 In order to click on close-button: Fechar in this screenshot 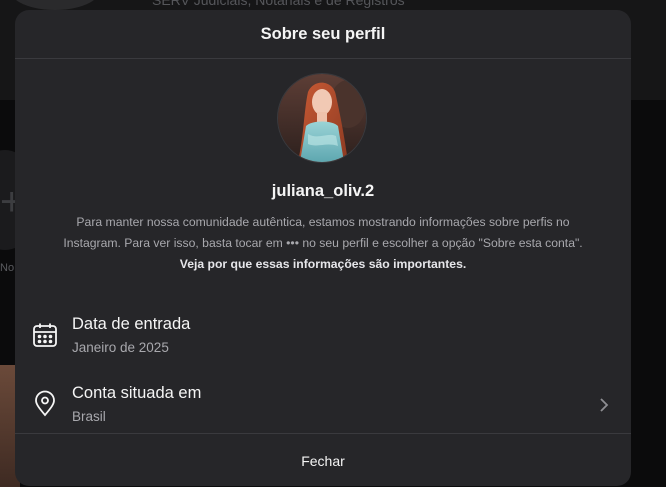, I will do `click(323, 461)`.